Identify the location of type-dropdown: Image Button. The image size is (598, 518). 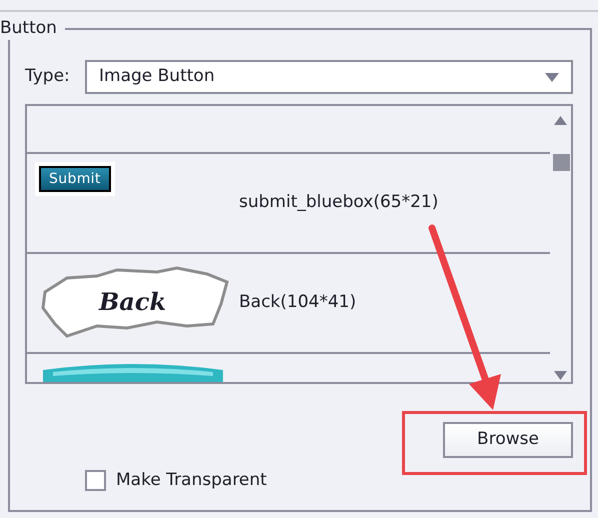
(329, 77).